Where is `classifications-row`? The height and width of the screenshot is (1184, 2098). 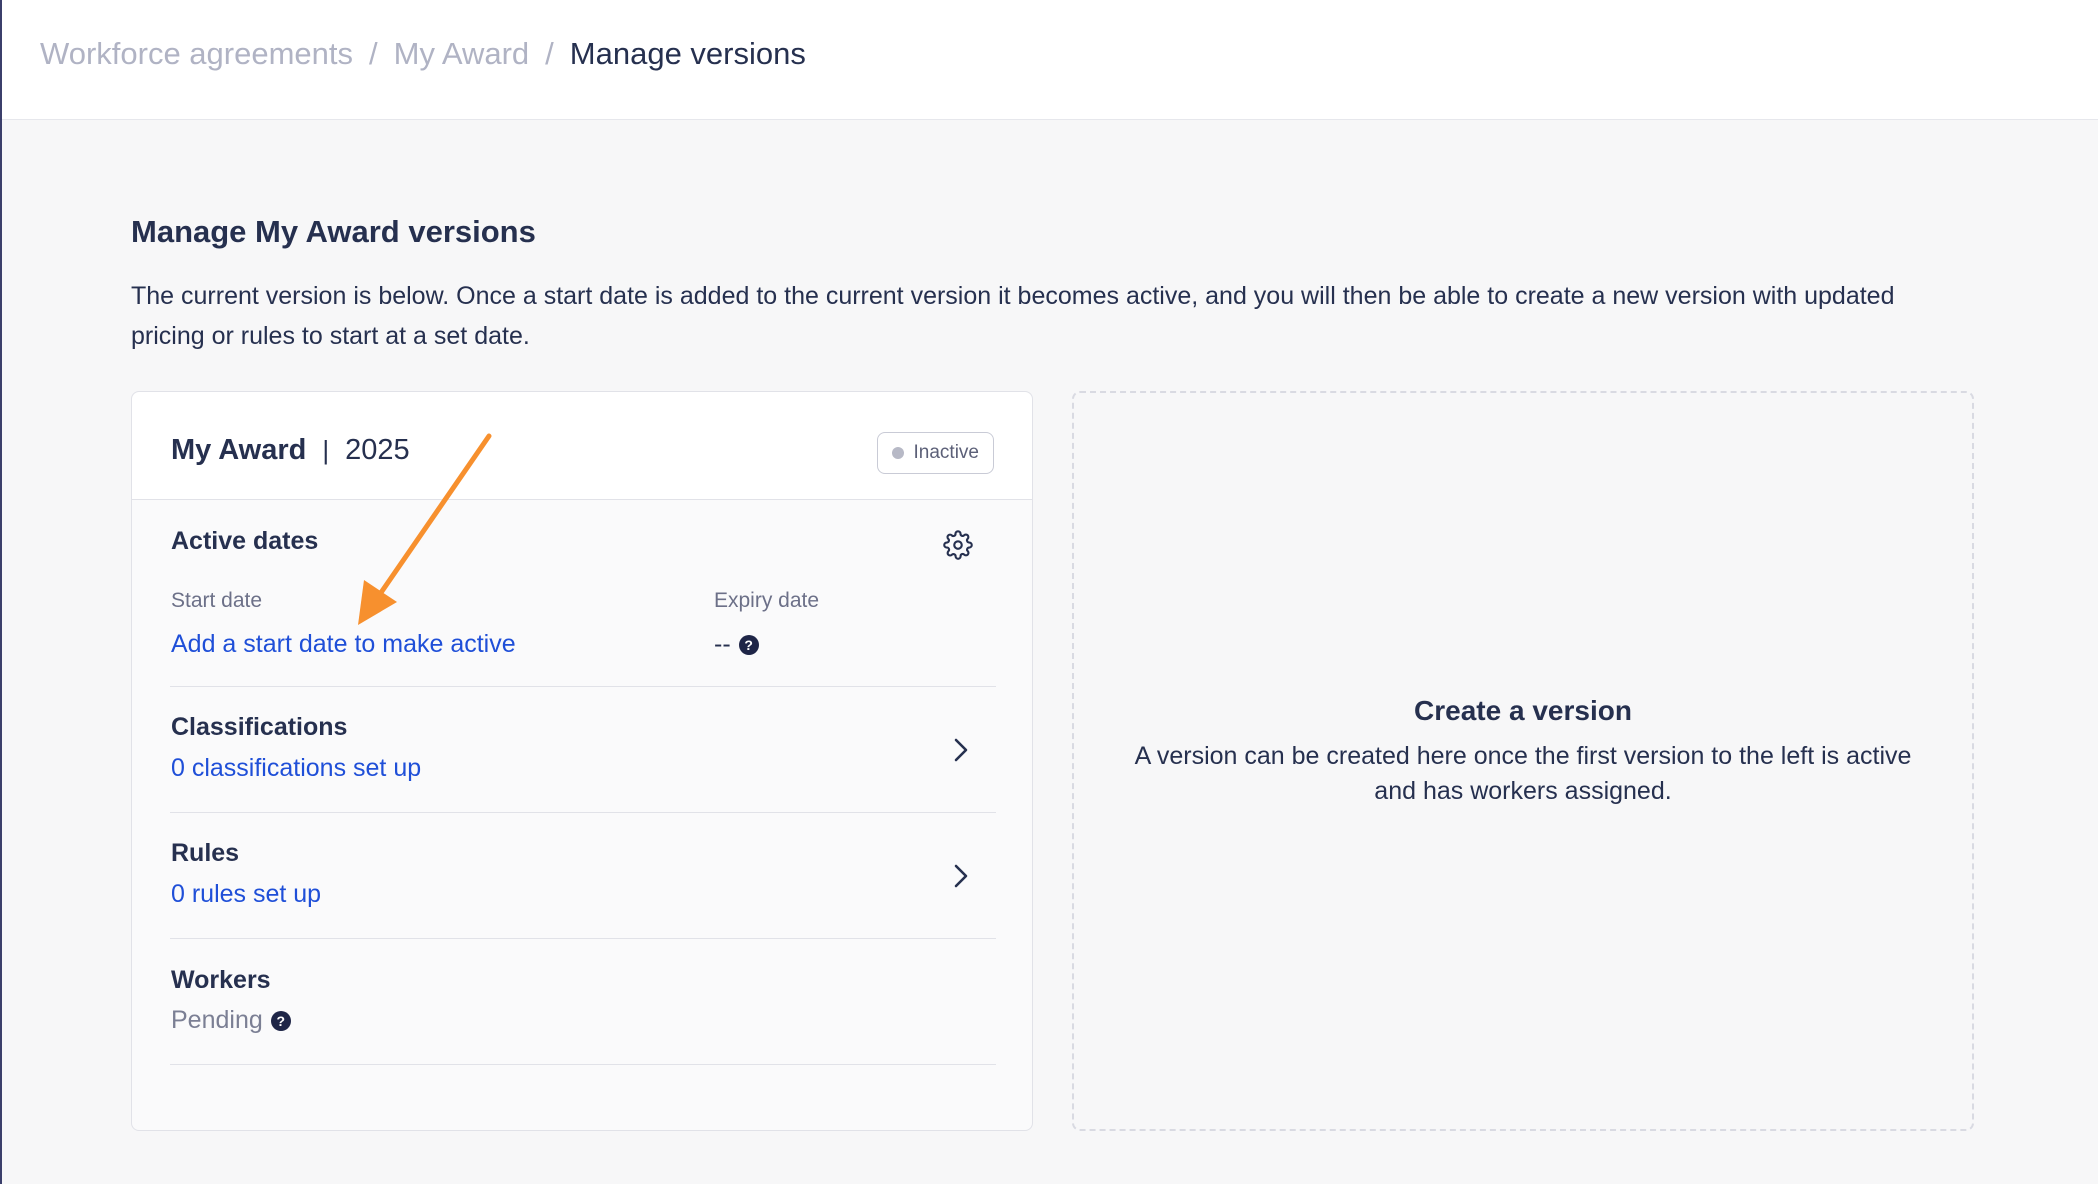
classifications-row is located at coordinates (582, 749).